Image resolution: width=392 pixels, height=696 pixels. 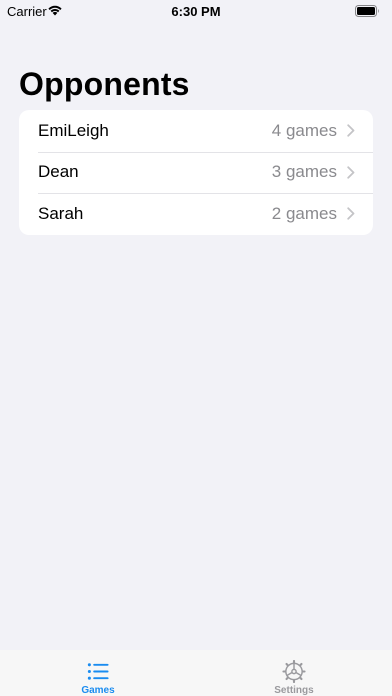 What do you see at coordinates (196, 214) in the screenshot?
I see `list-item: Sarah 2 games` at bounding box center [196, 214].